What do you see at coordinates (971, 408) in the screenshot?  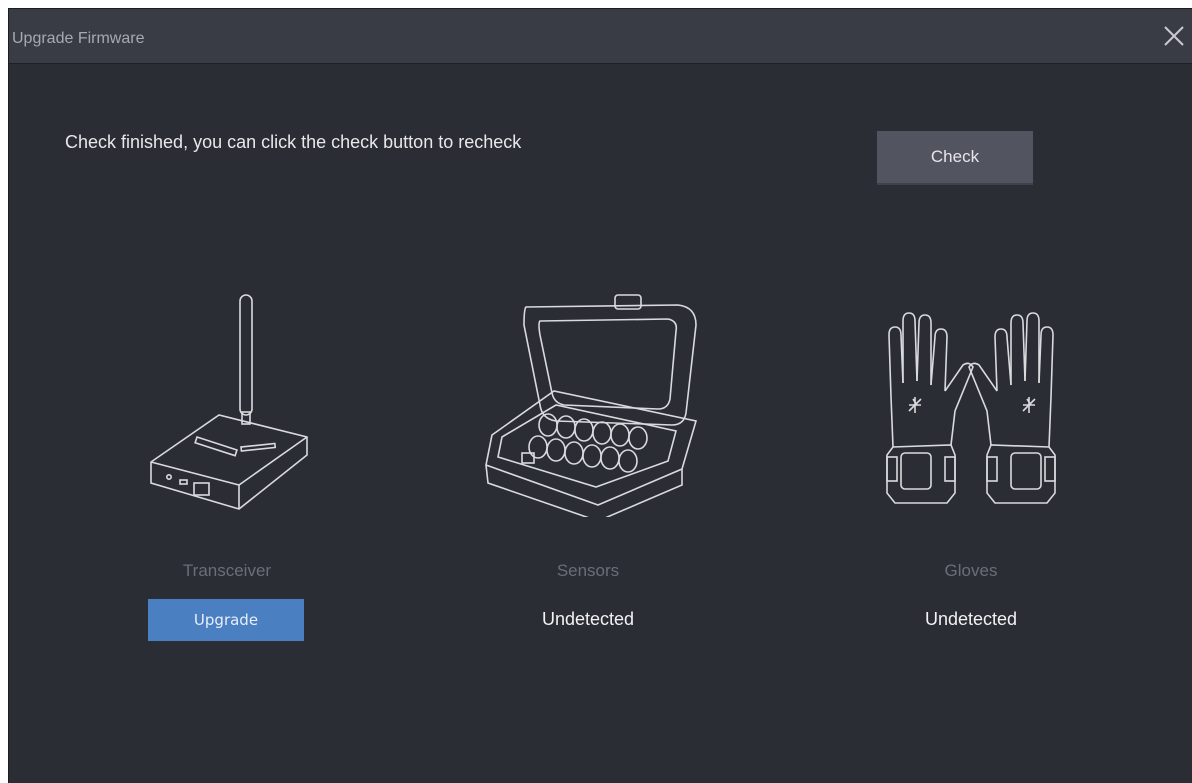 I see `gloves-icon` at bounding box center [971, 408].